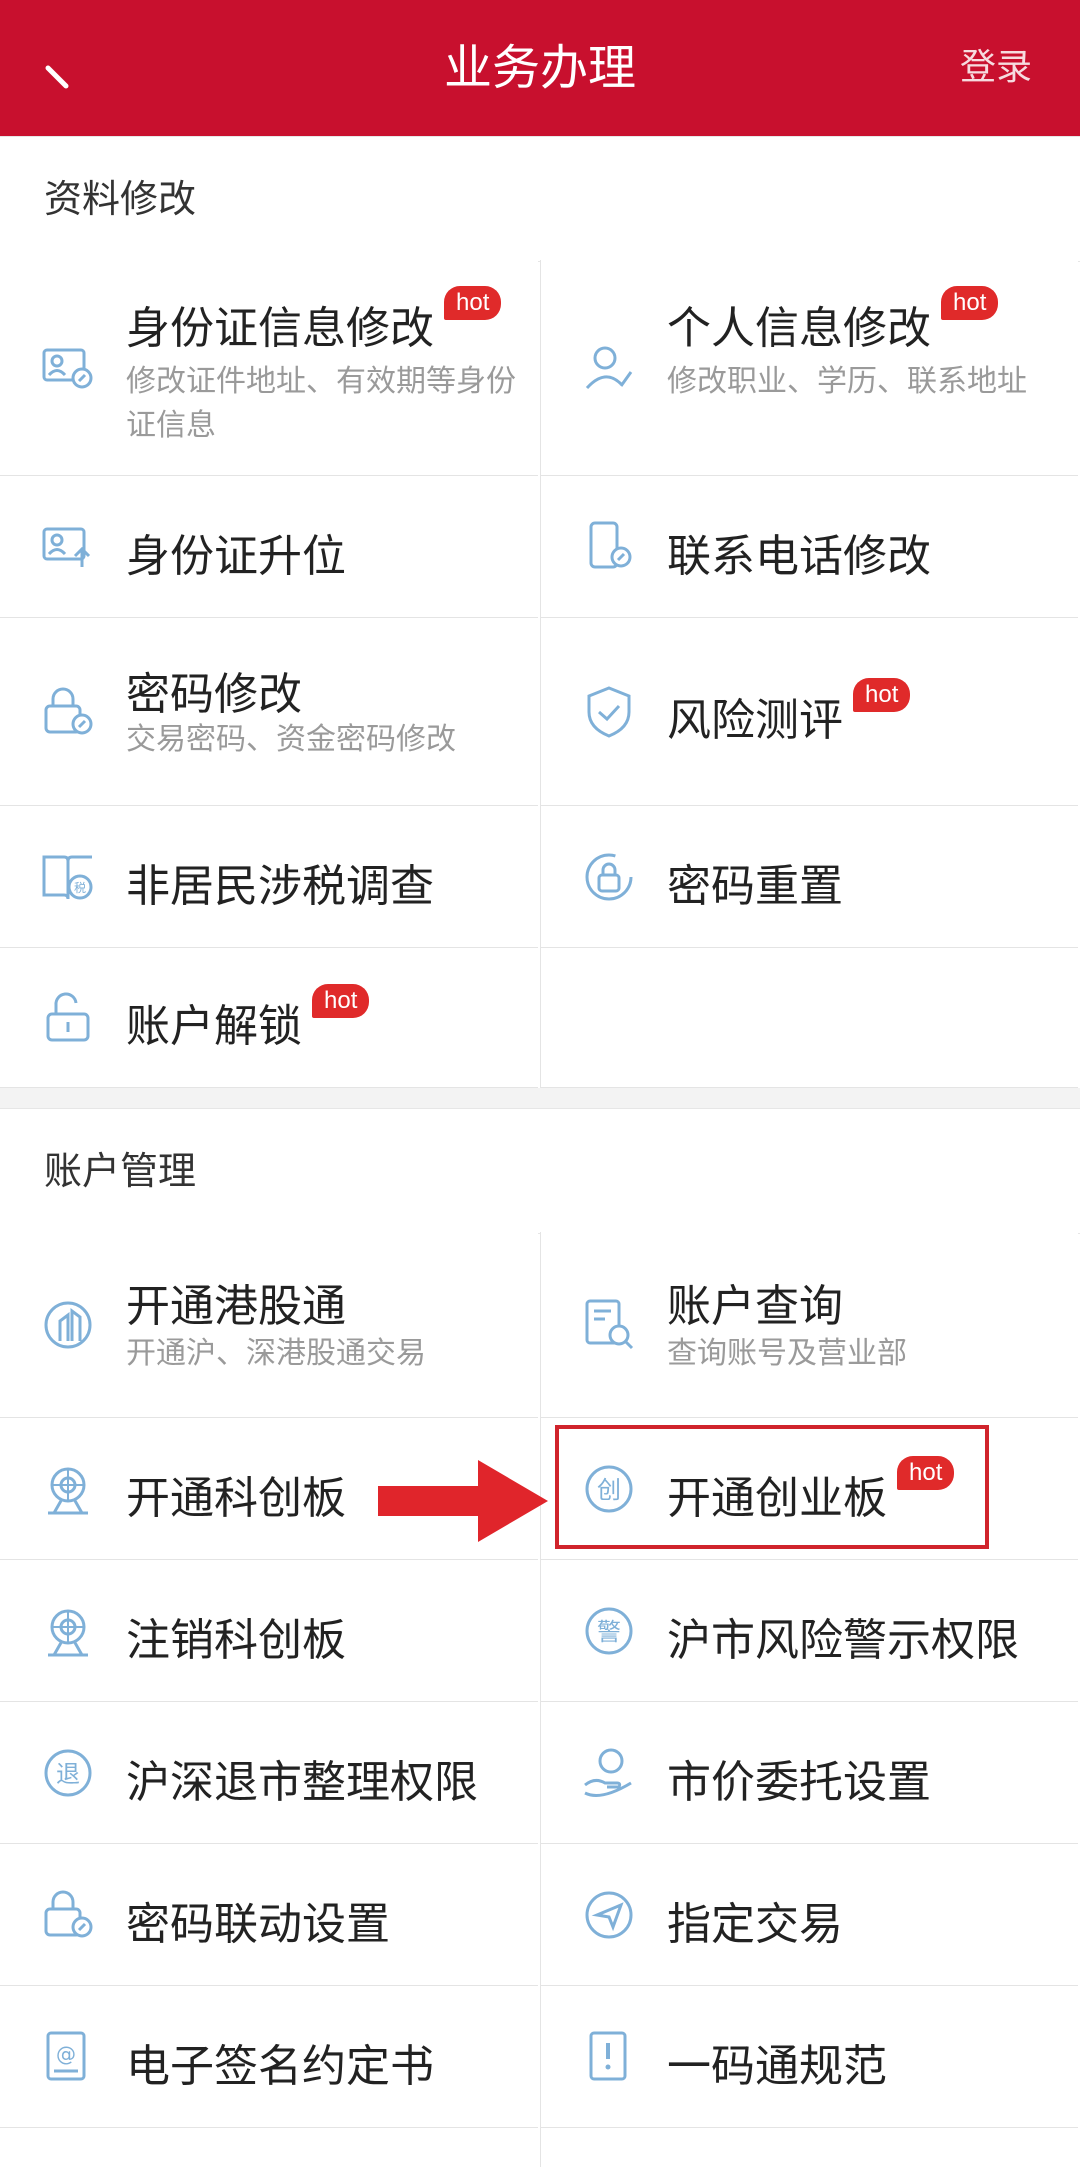 Image resolution: width=1080 pixels, height=2167 pixels. Describe the element at coordinates (609, 547) in the screenshot. I see `phone-edit-icon` at that location.